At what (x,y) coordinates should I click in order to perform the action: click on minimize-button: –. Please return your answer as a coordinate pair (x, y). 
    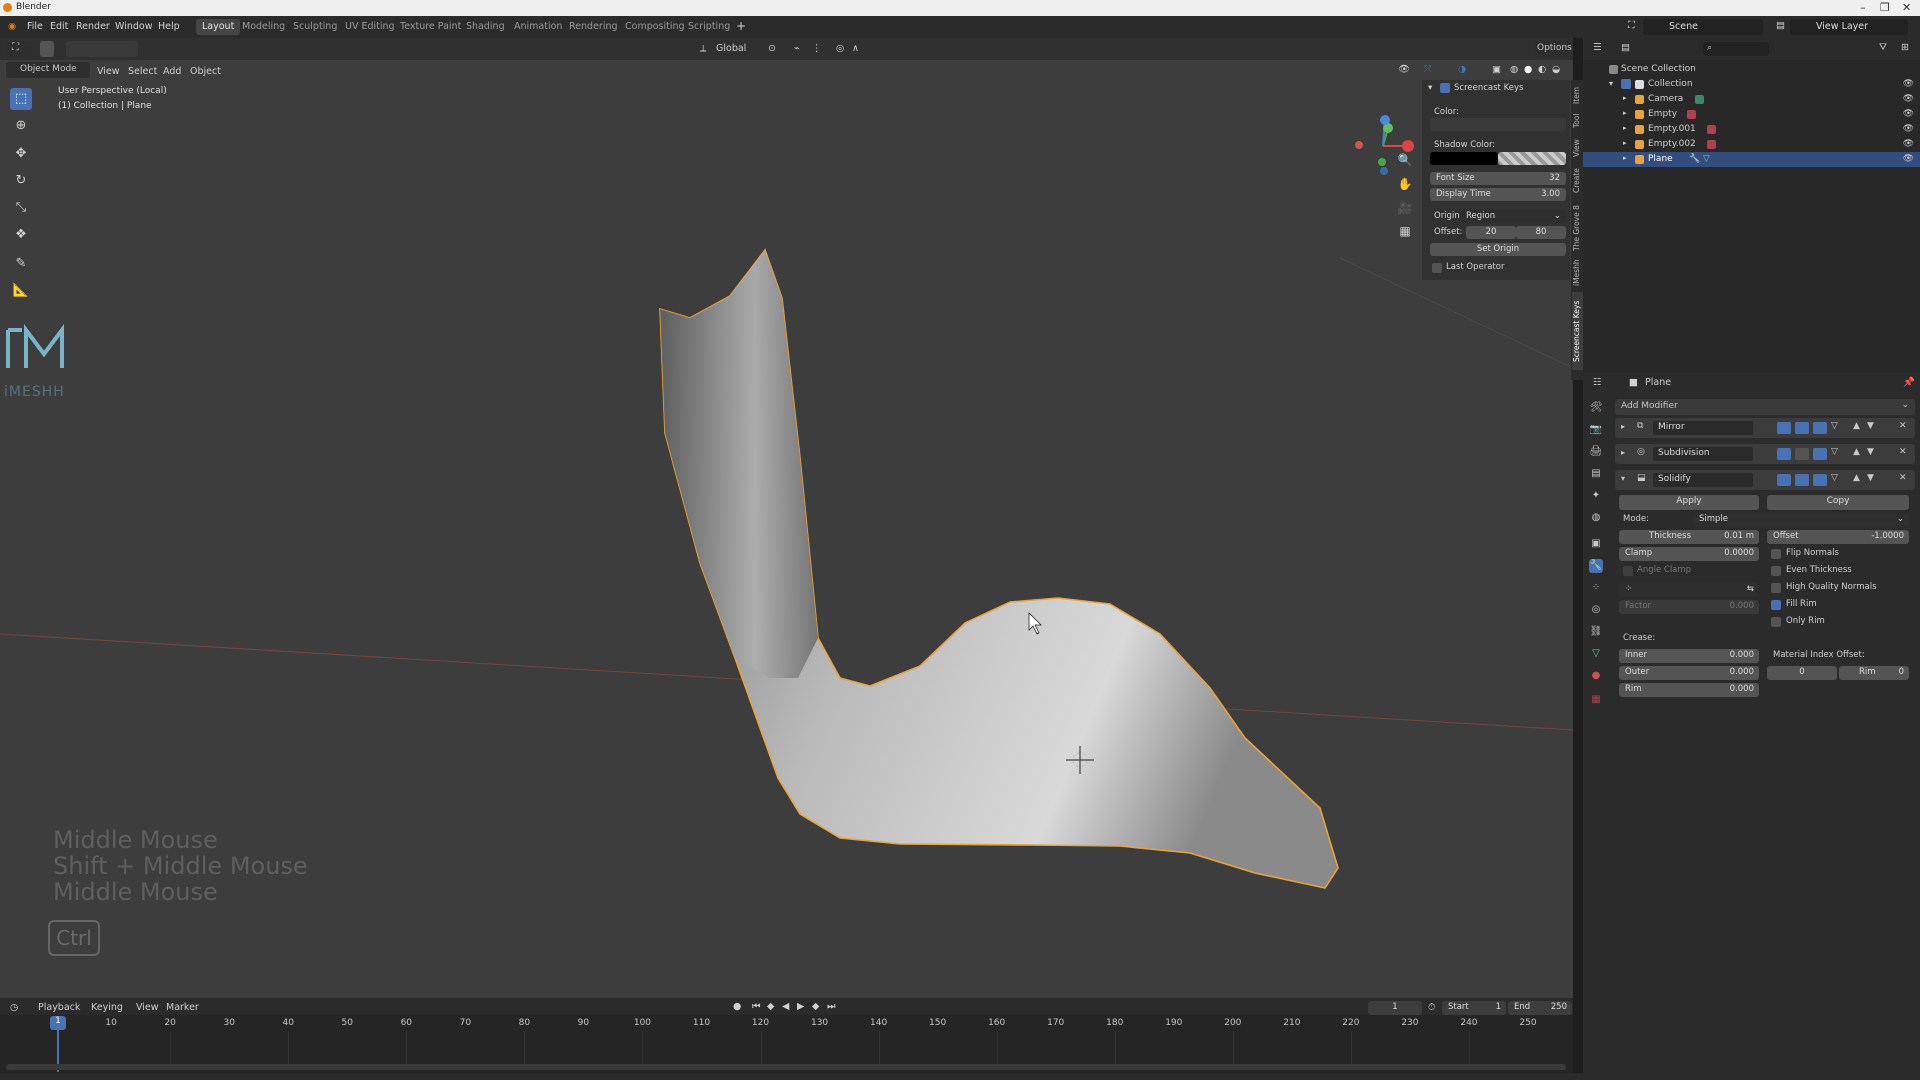
    Looking at the image, I should click on (1863, 7).